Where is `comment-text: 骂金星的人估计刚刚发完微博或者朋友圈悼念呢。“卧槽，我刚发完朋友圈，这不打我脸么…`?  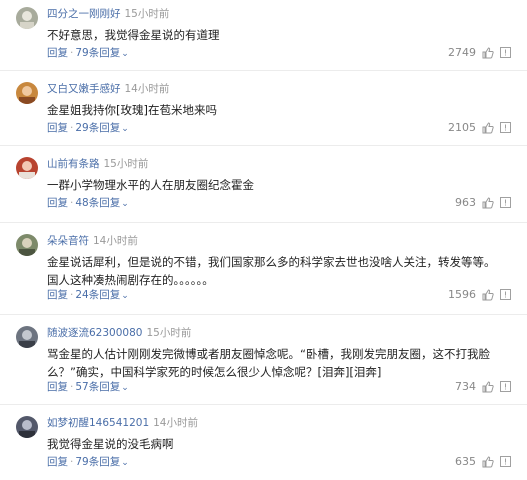 comment-text: 骂金星的人估计刚刚发完微博或者朋友圈悼念呢。“卧槽，我刚发完朋友圈，这不打我脸么… is located at coordinates (268, 363).